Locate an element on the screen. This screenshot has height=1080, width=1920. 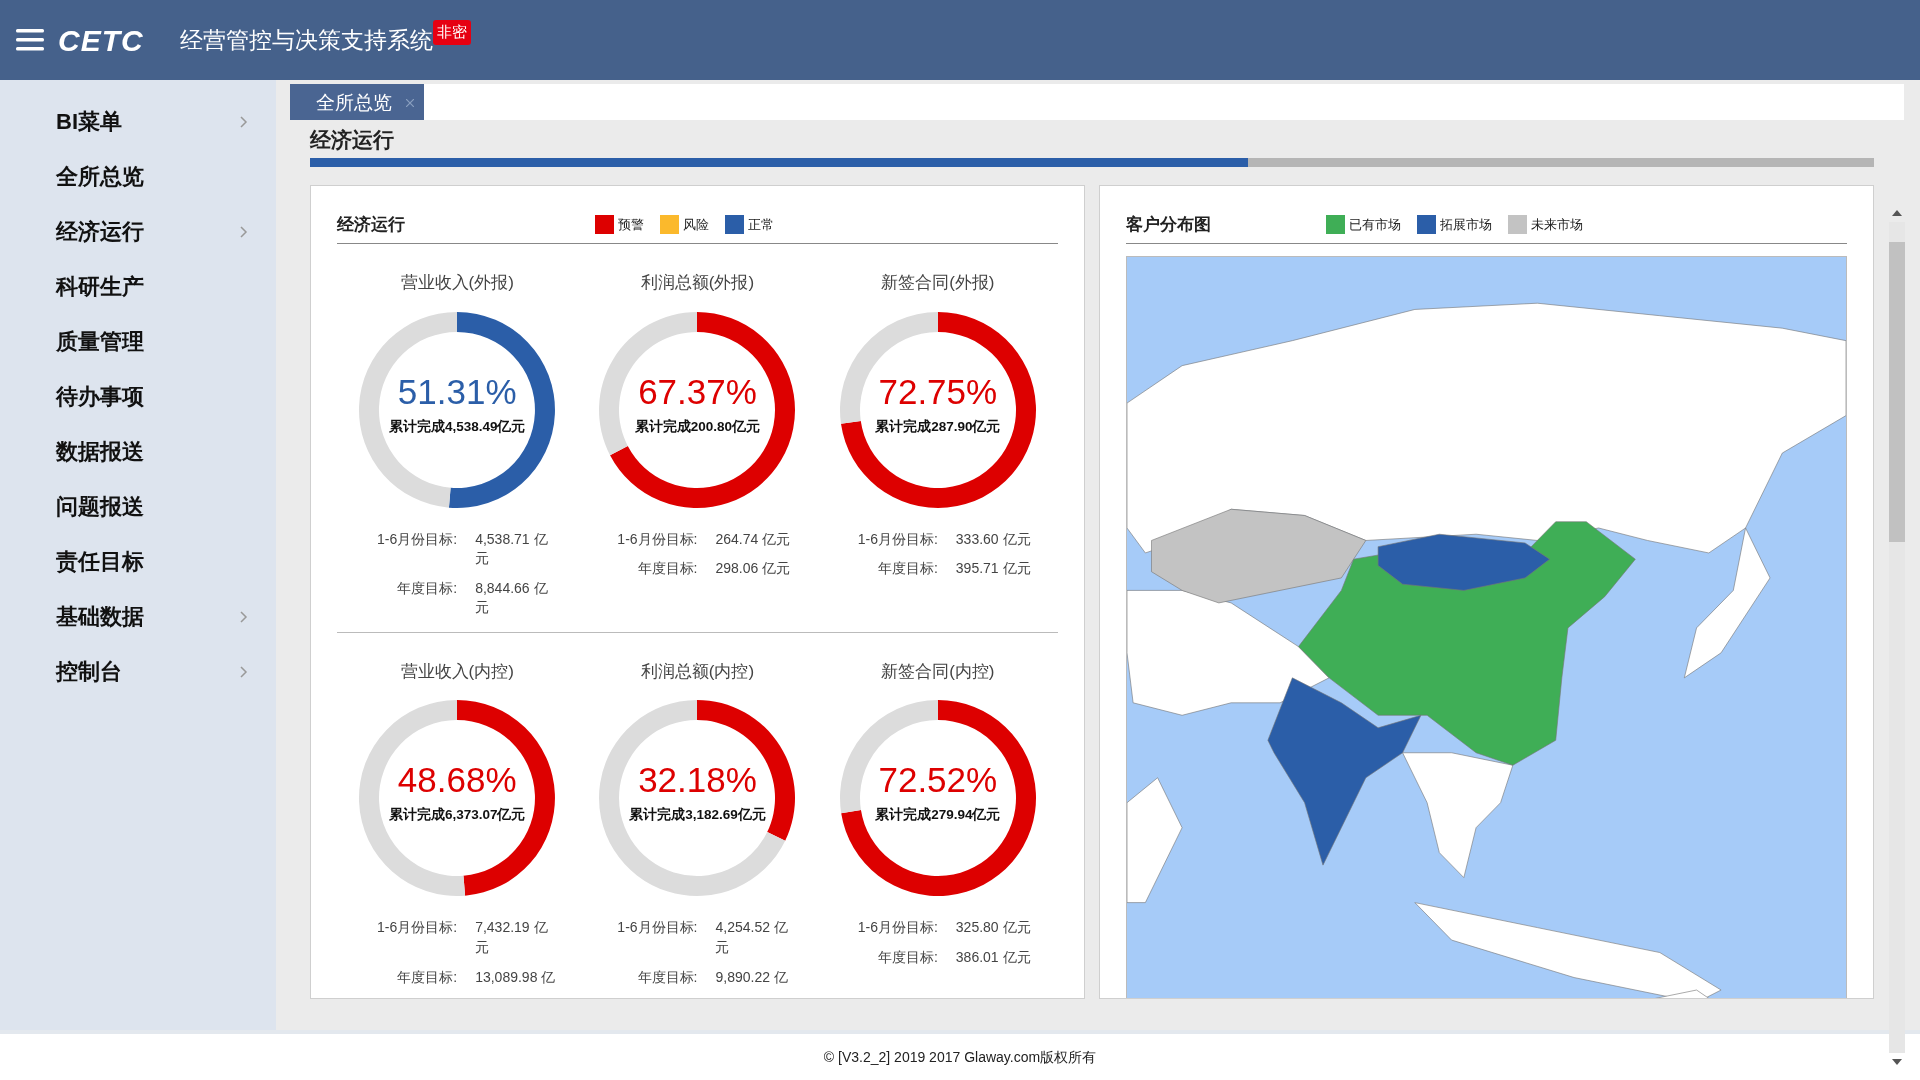
scroll-down-icon is located at coordinates (1897, 1062).